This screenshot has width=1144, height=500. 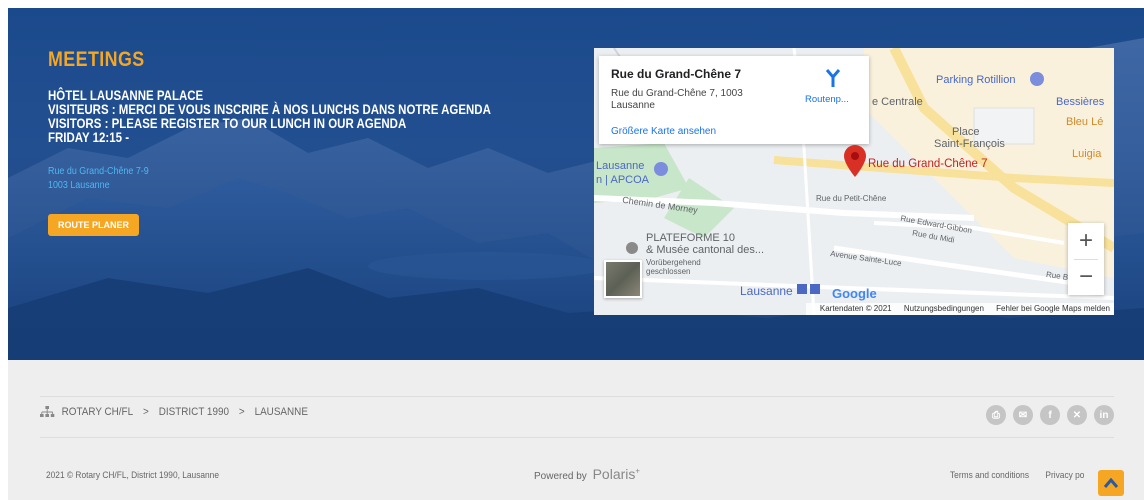 What do you see at coordinates (1085, 122) in the screenshot?
I see `map-label-bleu: Bleu Lé` at bounding box center [1085, 122].